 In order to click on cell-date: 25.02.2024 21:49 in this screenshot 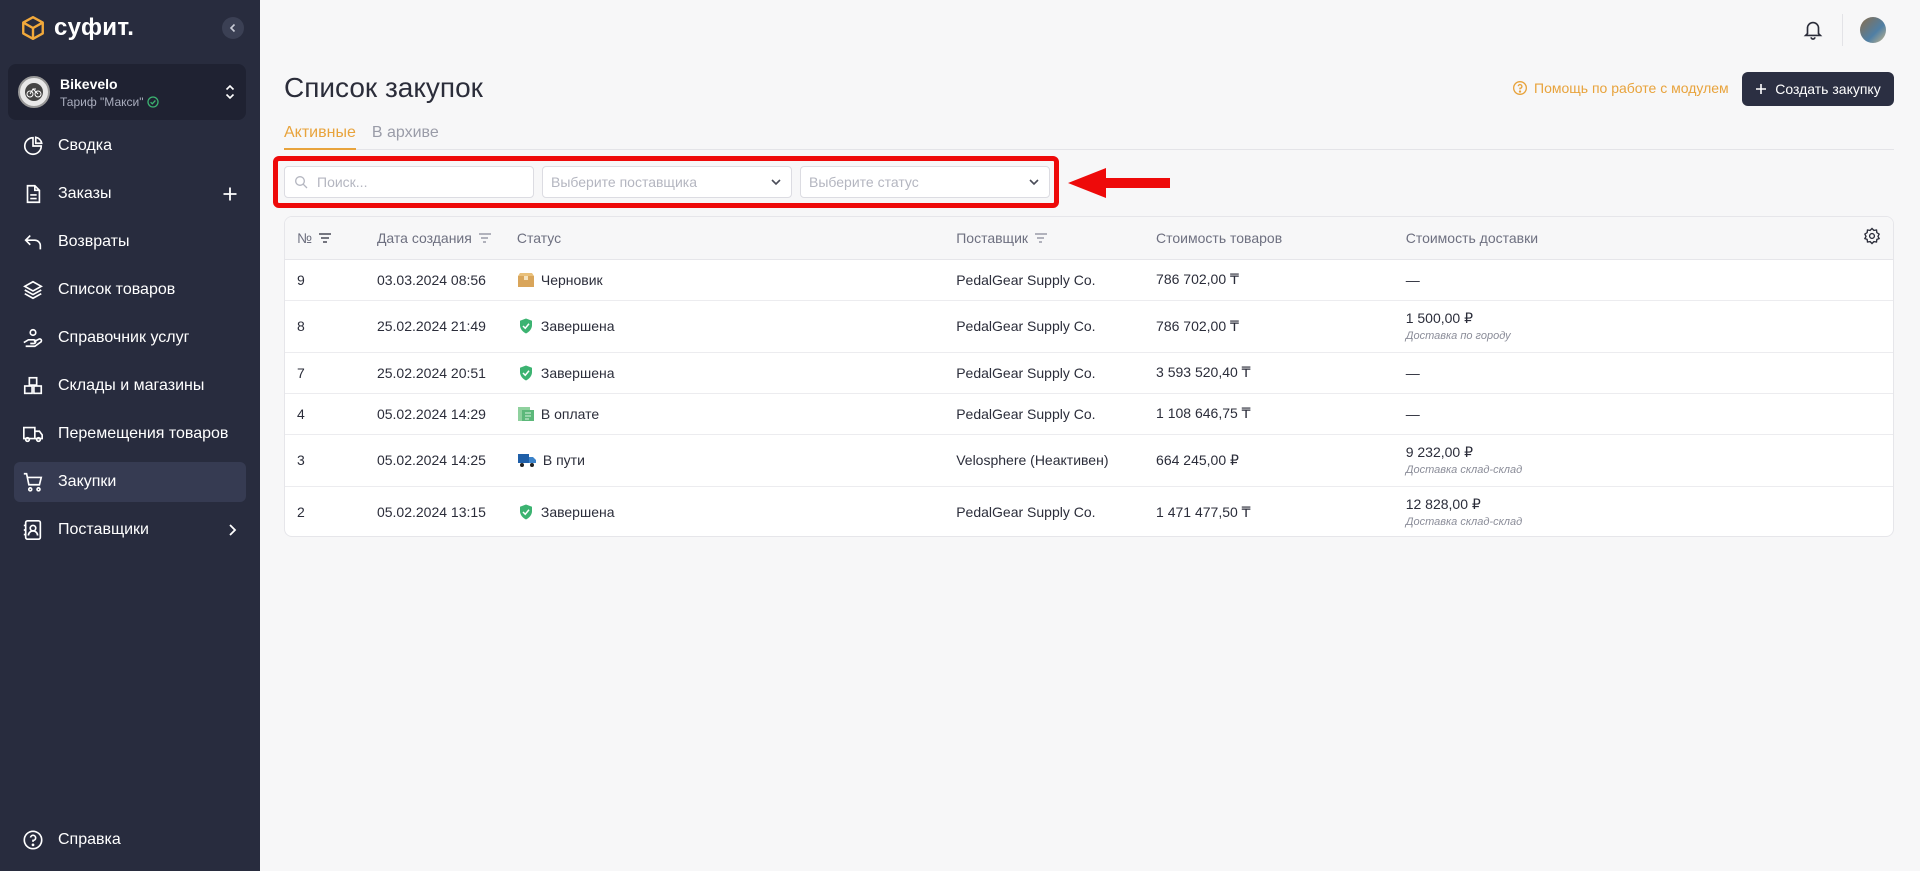, I will do `click(434, 326)`.